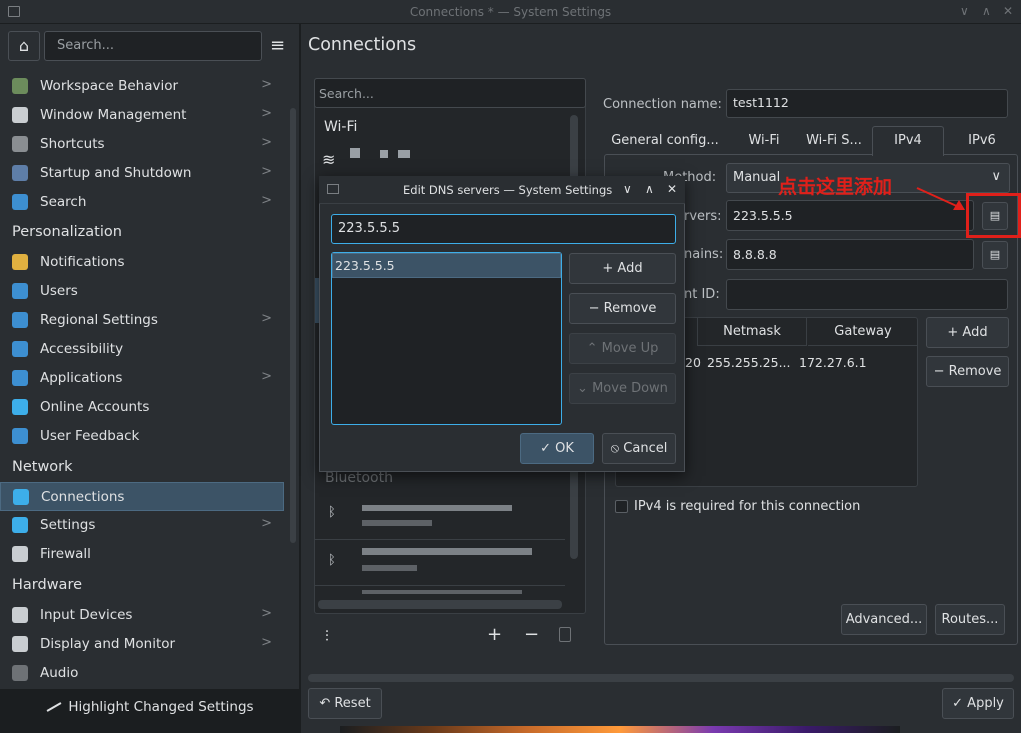  What do you see at coordinates (142, 615) in the screenshot?
I see `sidebar-item-input-devices: Input Devices >` at bounding box center [142, 615].